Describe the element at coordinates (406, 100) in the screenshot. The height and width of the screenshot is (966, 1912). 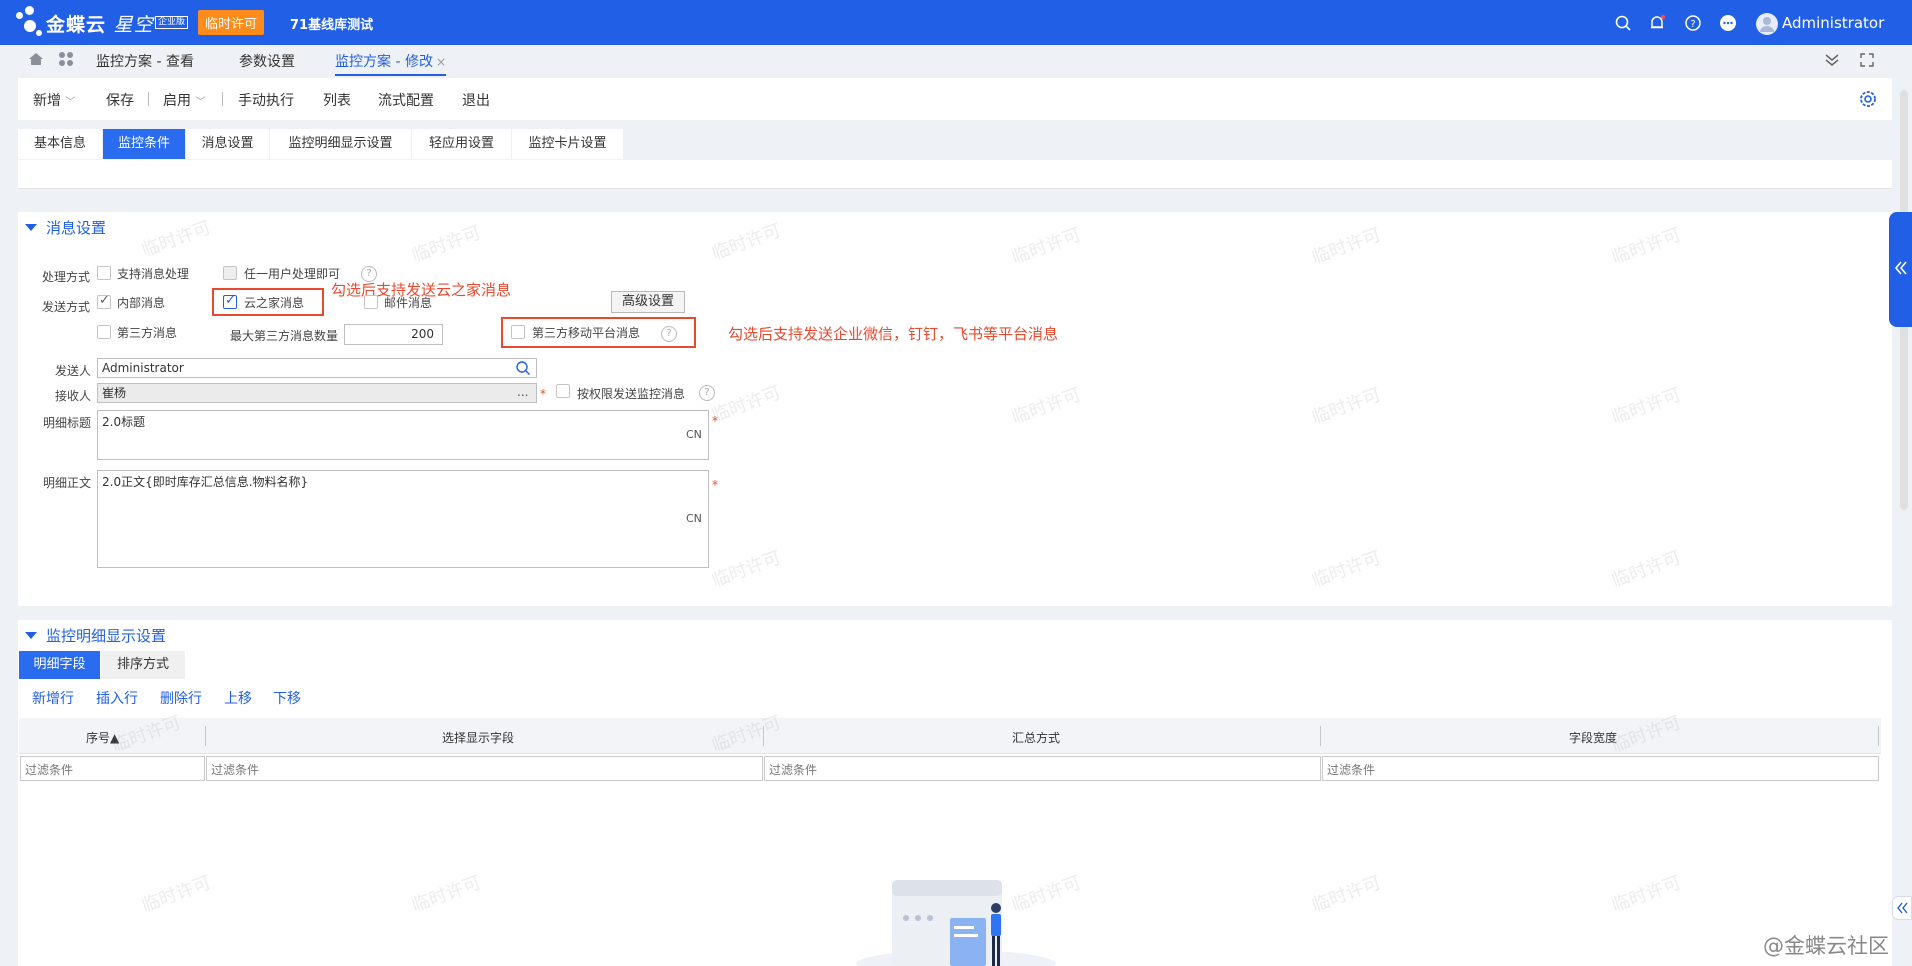
I see `workflow-config-button: 流式配置` at that location.